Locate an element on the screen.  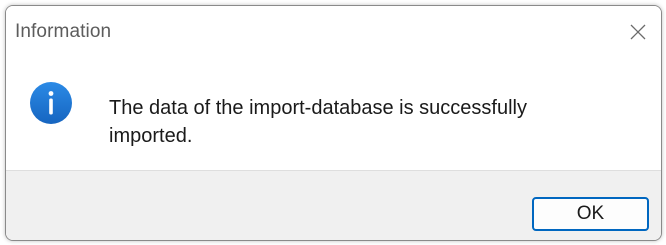
ok-button: OK is located at coordinates (590, 214).